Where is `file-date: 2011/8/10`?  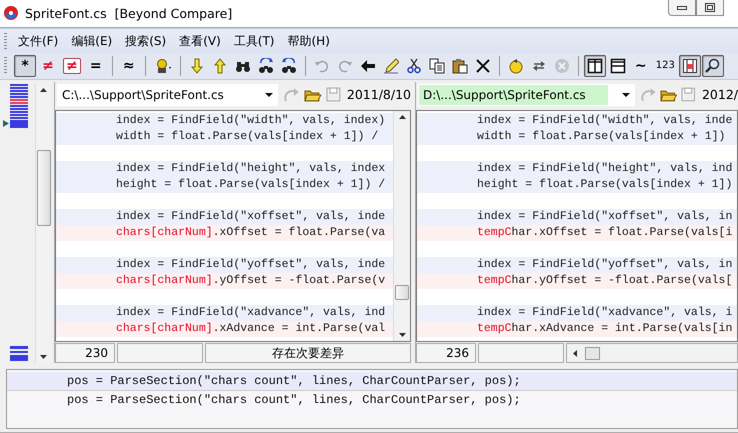 file-date: 2011/8/10 is located at coordinates (378, 94).